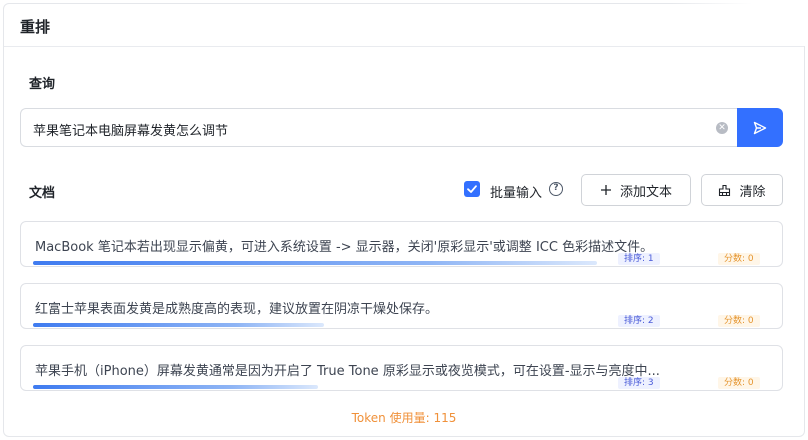  I want to click on header-fade-overlay, so click(738, 23).